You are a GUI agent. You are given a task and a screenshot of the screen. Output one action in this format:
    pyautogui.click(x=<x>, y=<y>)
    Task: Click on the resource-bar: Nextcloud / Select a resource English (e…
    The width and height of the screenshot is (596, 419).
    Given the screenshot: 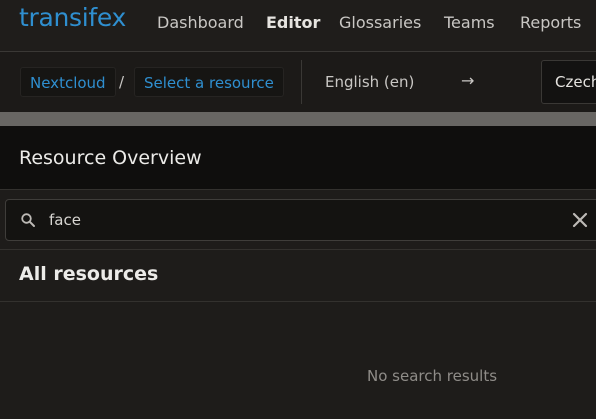 What is the action you would take?
    pyautogui.click(x=298, y=82)
    